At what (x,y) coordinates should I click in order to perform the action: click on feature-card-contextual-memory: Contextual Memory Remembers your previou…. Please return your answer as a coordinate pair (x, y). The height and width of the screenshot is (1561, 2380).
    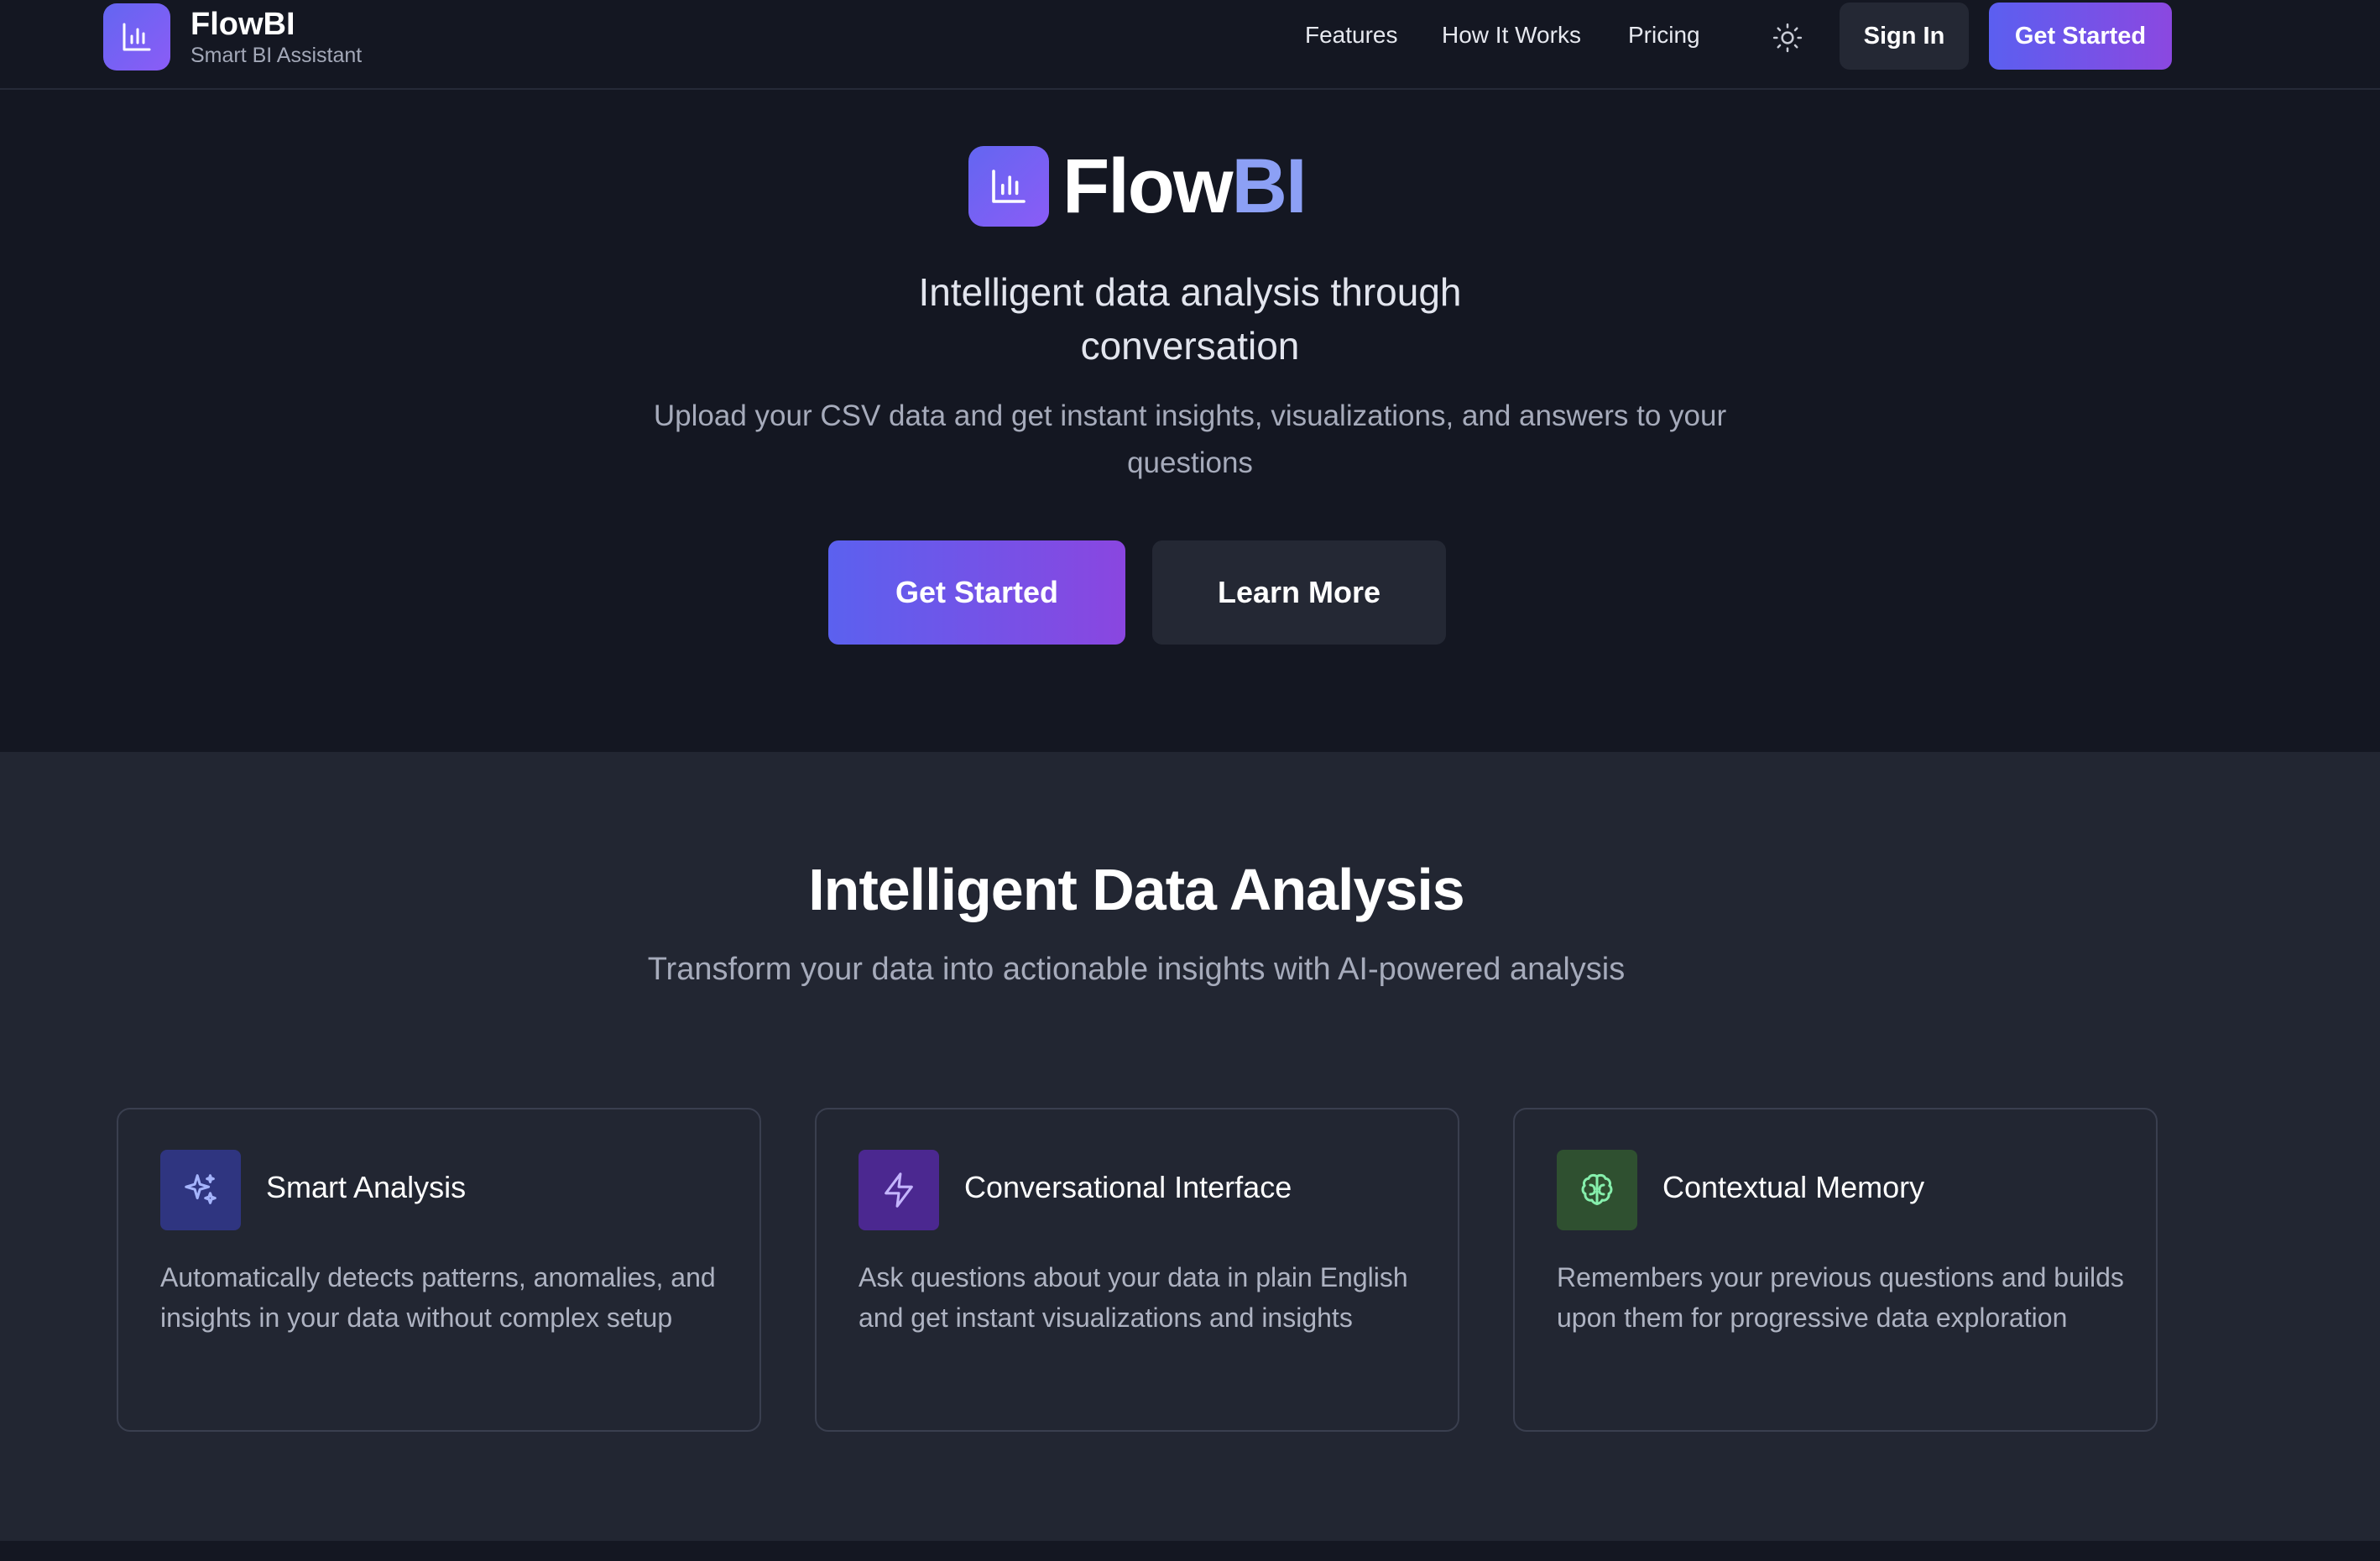
    Looking at the image, I should click on (1835, 1270).